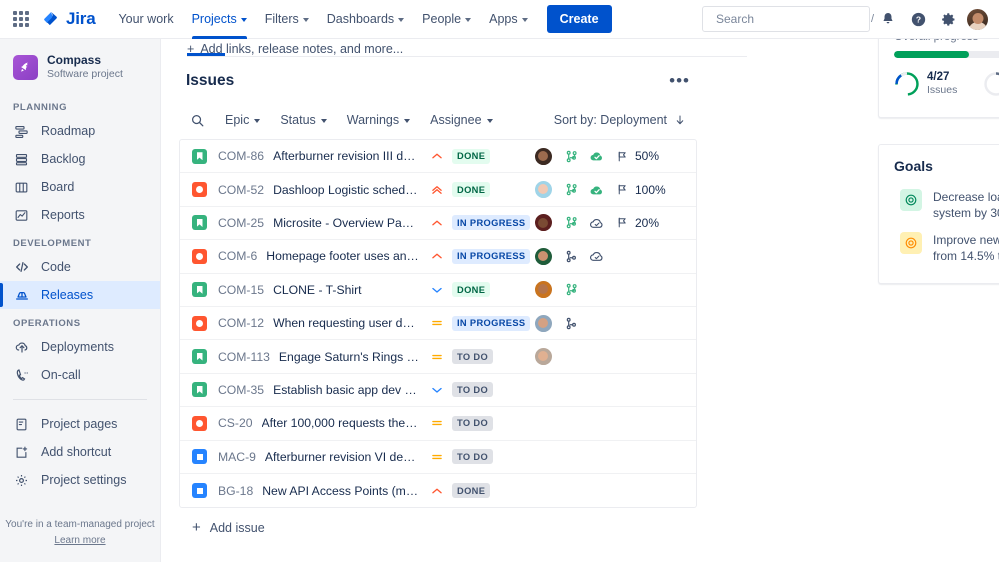 The image size is (999, 562). Describe the element at coordinates (145, 19) in the screenshot. I see `nav-item-your-work: Your work` at that location.